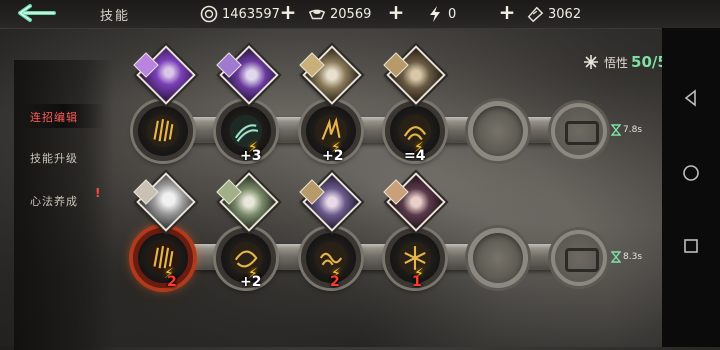 The height and width of the screenshot is (350, 720). What do you see at coordinates (209, 14) in the screenshot?
I see `coin-icon` at bounding box center [209, 14].